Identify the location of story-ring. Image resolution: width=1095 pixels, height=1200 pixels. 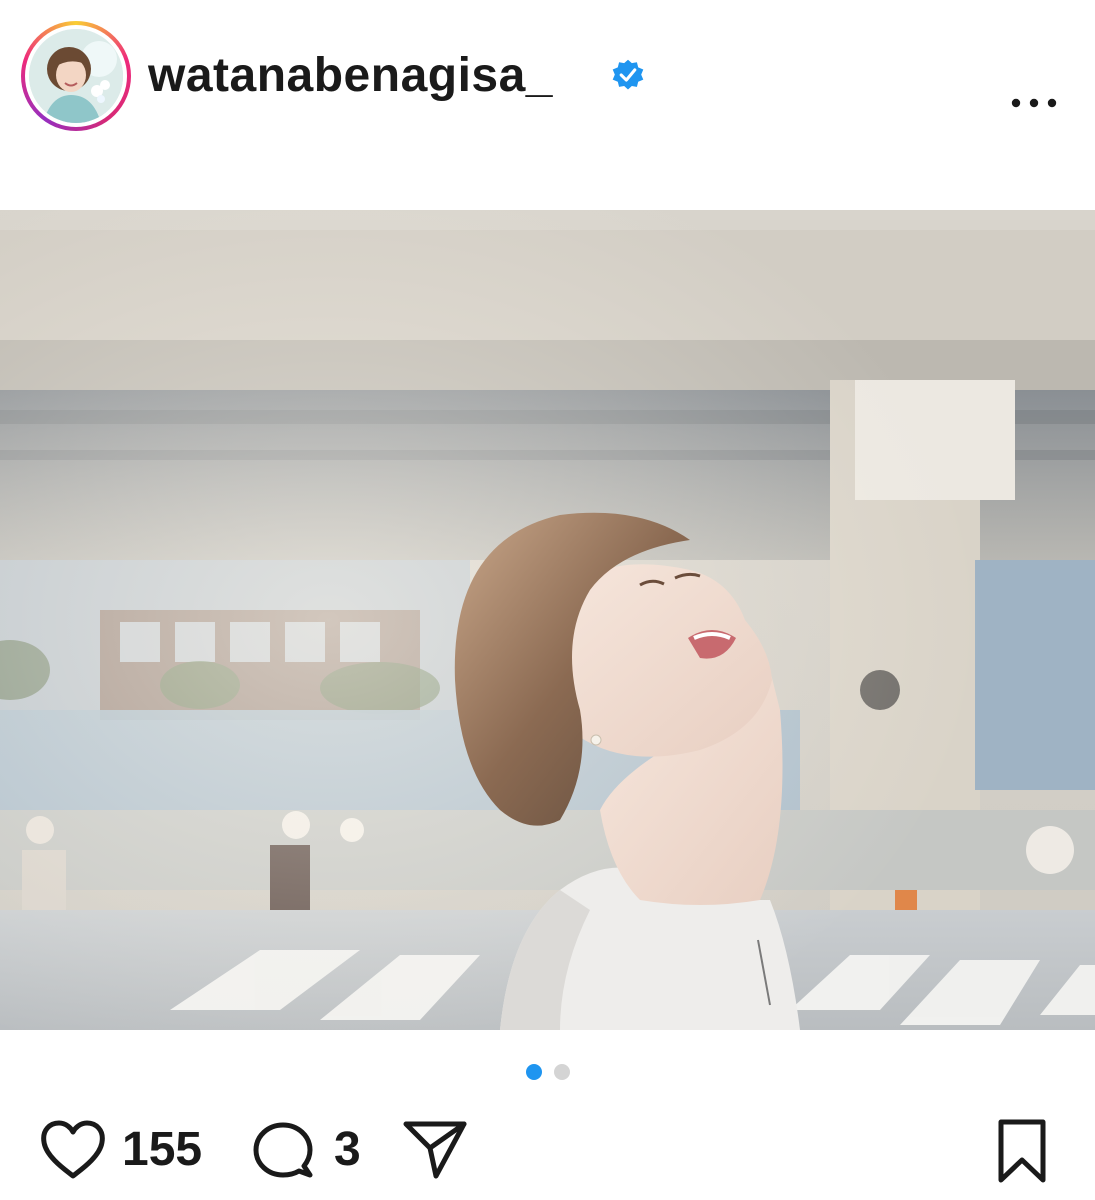
(76, 76).